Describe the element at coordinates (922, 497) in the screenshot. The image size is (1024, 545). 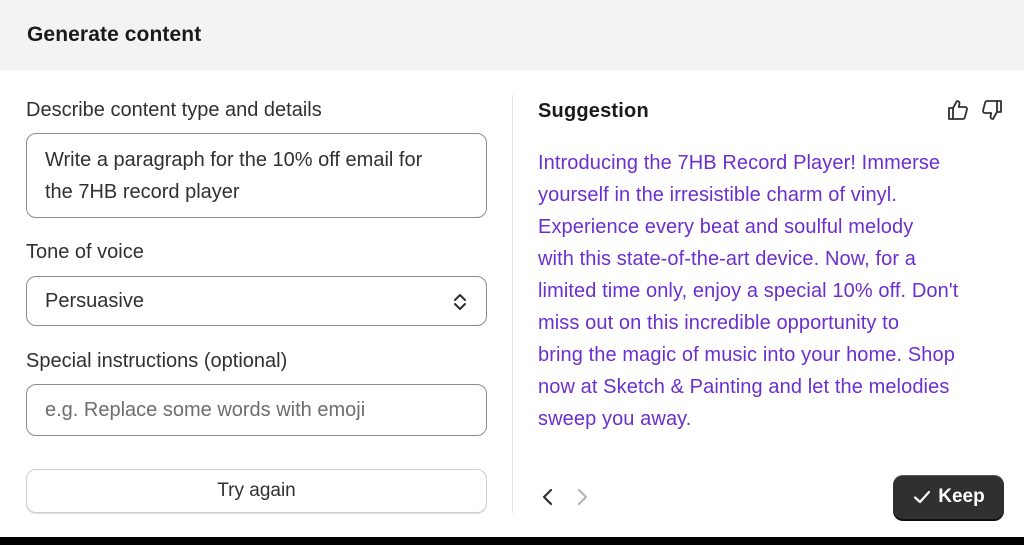
I see `checkmark-icon` at that location.